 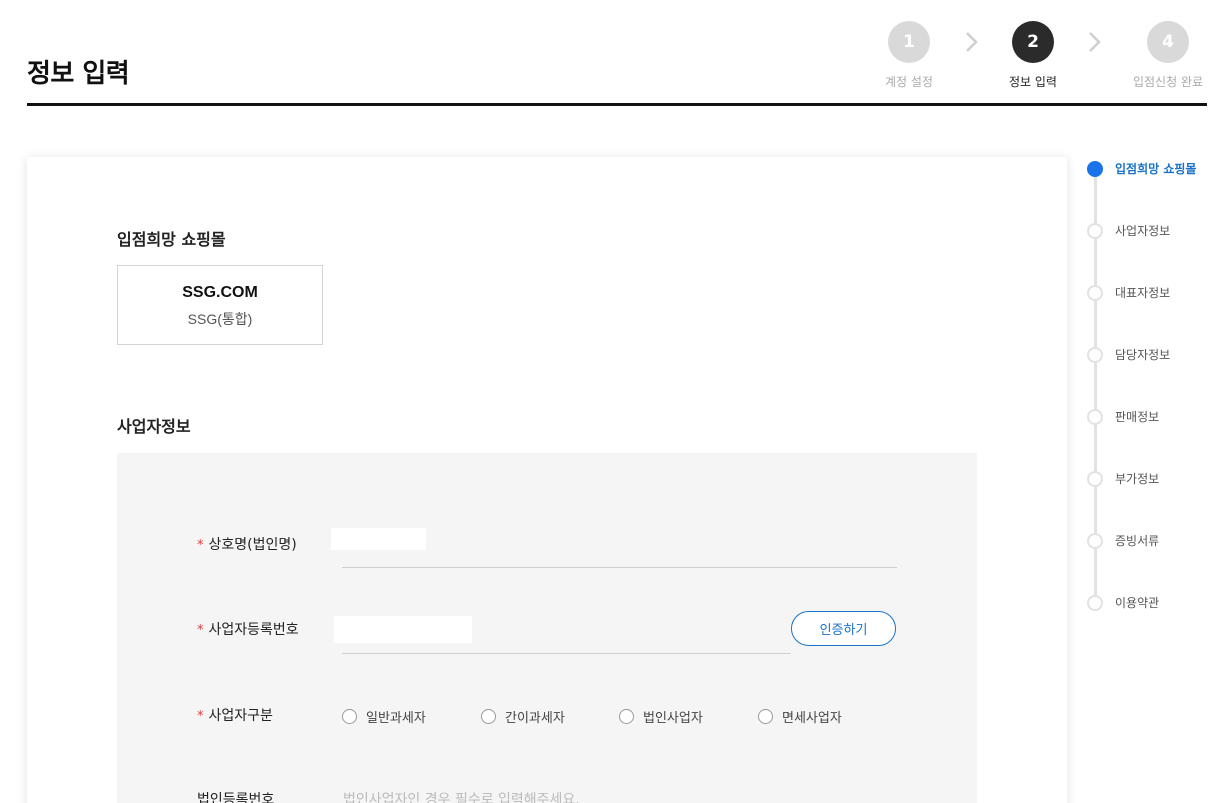 What do you see at coordinates (220, 292) in the screenshot?
I see `mall-name: SSG.COM` at bounding box center [220, 292].